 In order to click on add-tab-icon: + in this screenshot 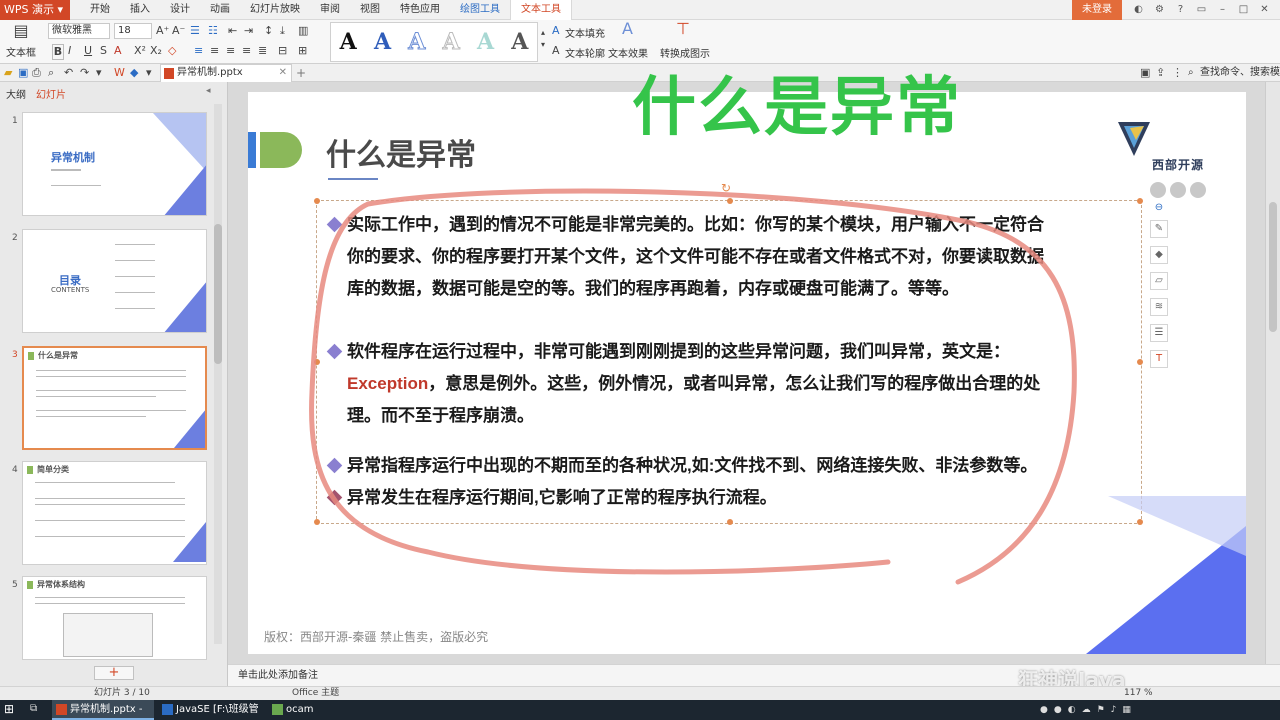, I will do `click(301, 73)`.